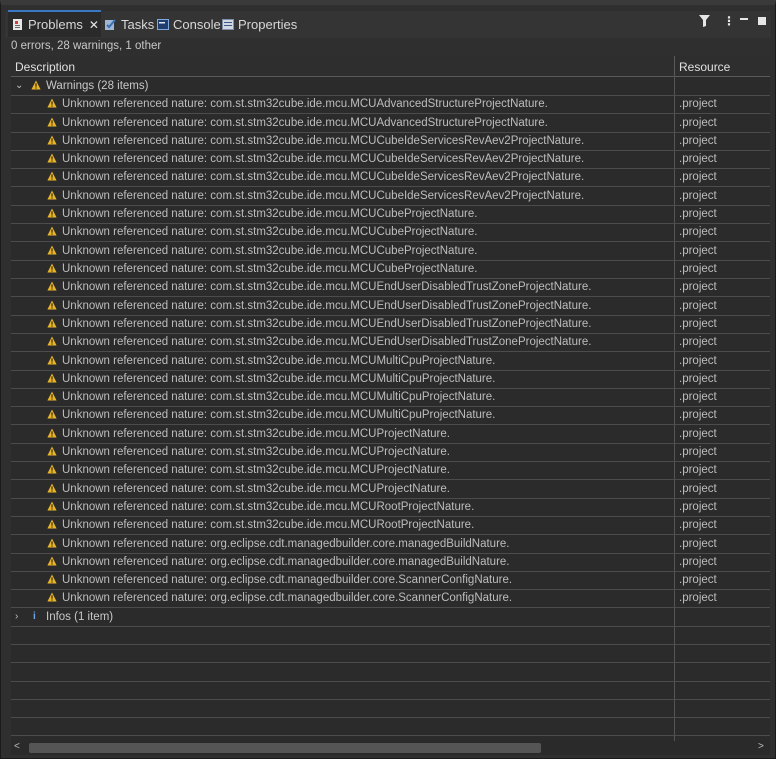 This screenshot has height=759, width=776. I want to click on tab-properties: Properties, so click(259, 24).